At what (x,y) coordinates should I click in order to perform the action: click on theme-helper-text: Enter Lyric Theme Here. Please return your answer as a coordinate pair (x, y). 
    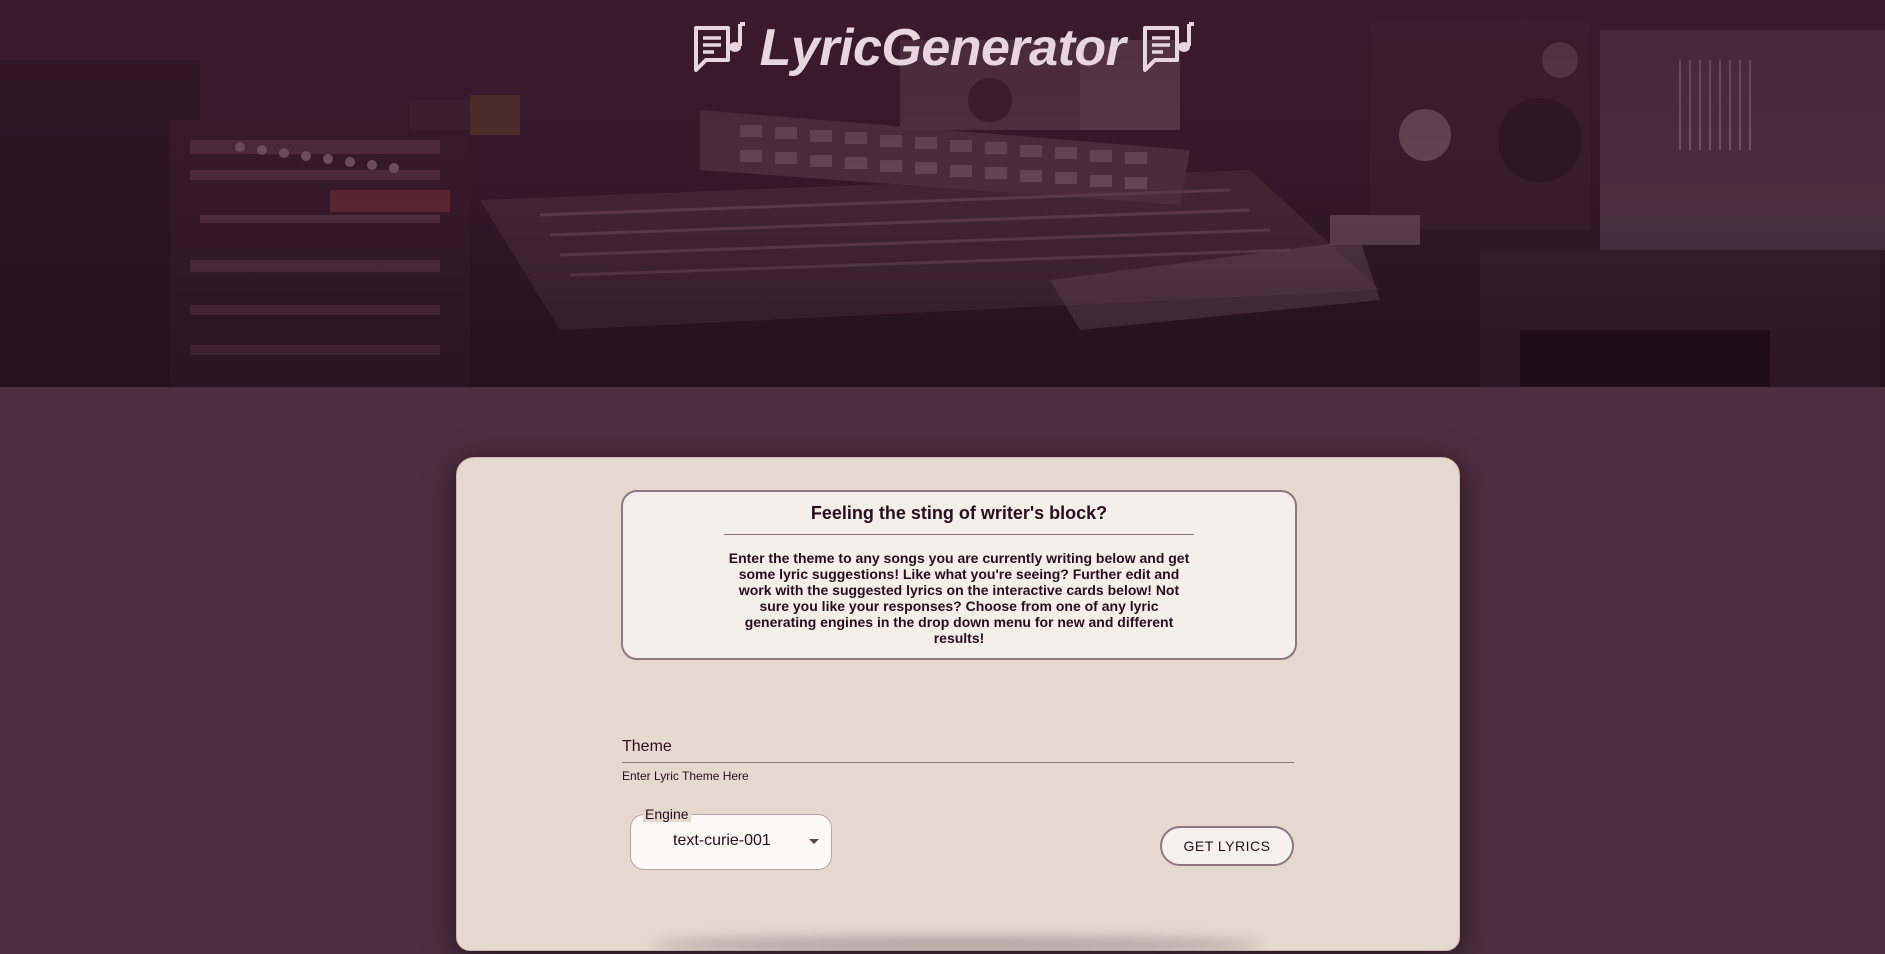
    Looking at the image, I should click on (685, 776).